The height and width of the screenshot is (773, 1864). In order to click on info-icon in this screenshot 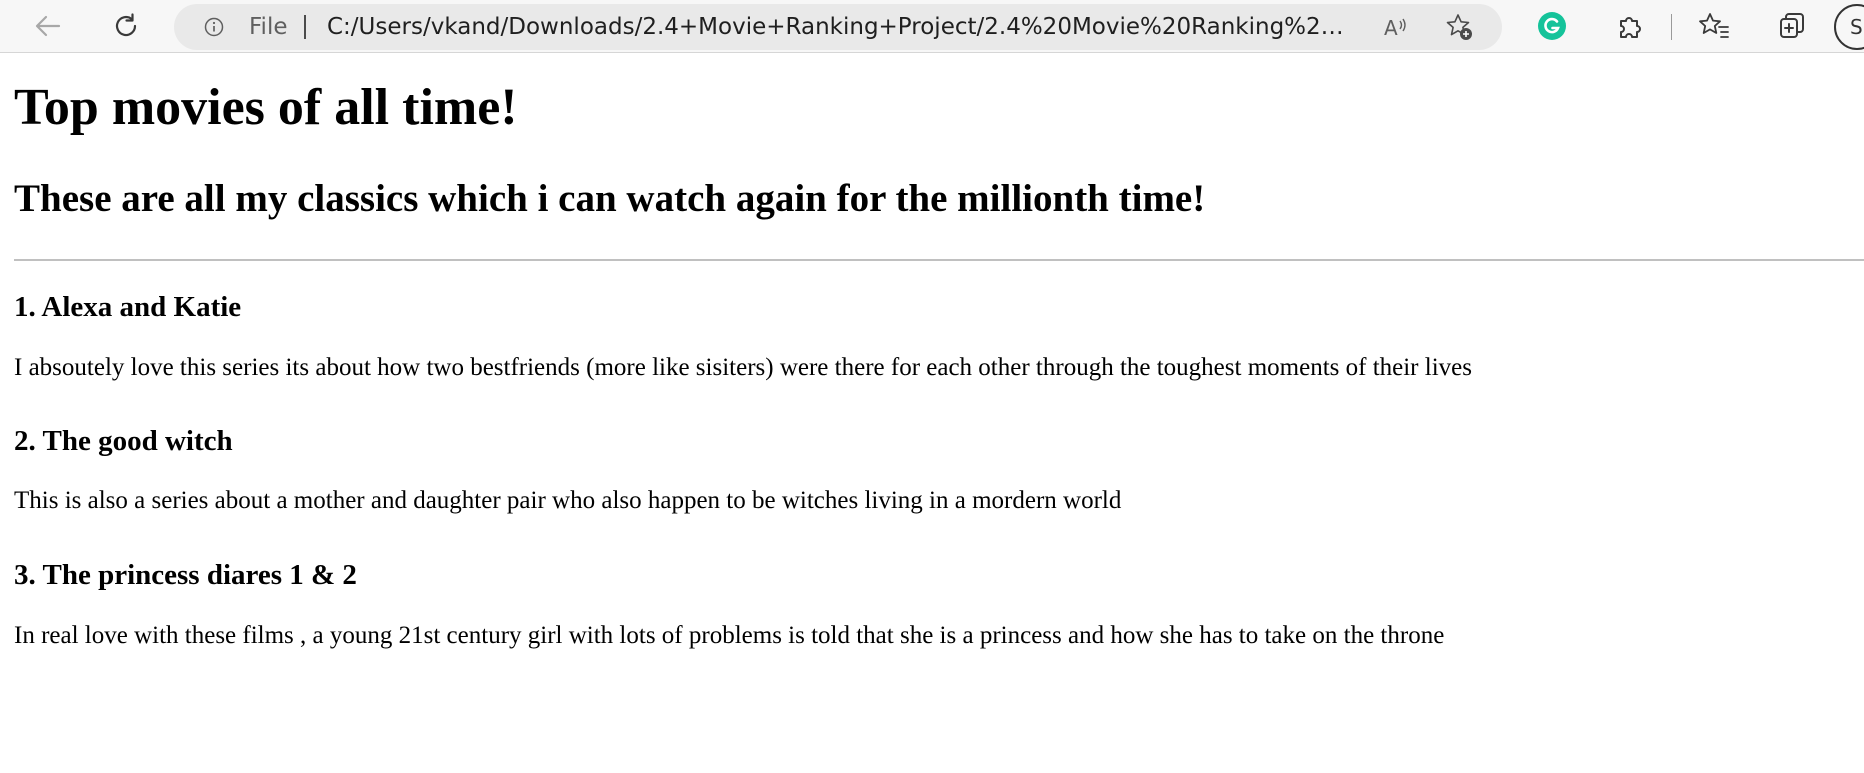, I will do `click(214, 27)`.